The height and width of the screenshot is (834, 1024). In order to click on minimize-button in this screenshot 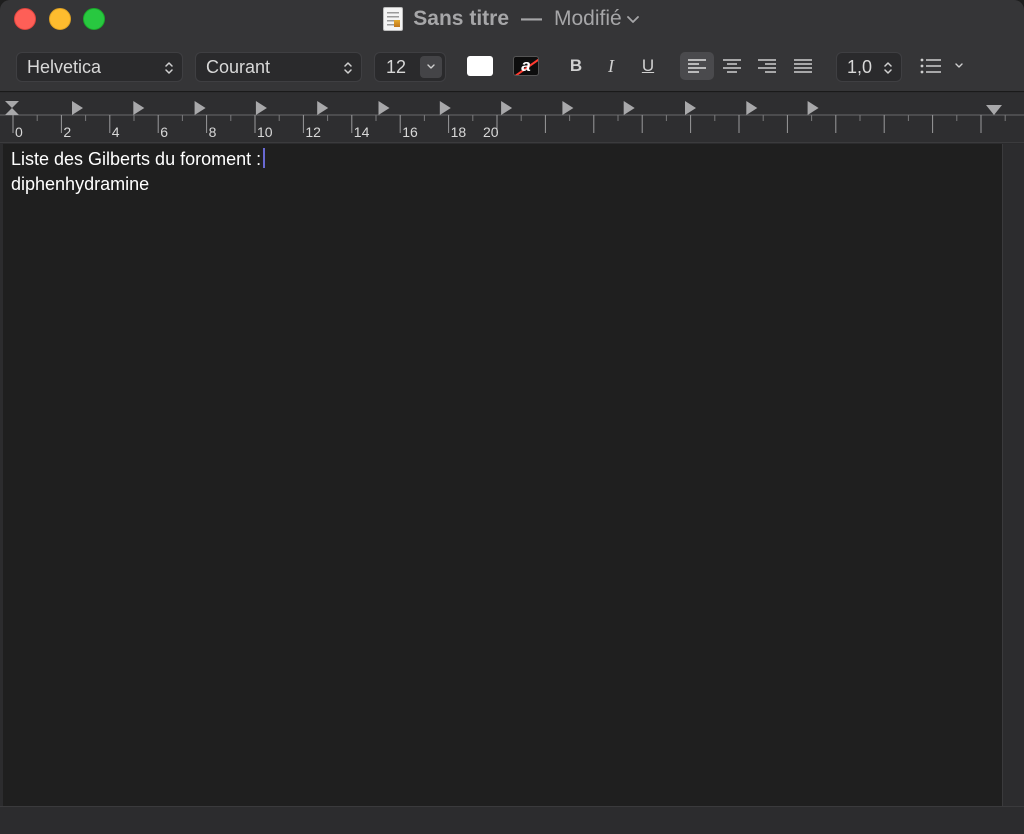, I will do `click(60, 19)`.